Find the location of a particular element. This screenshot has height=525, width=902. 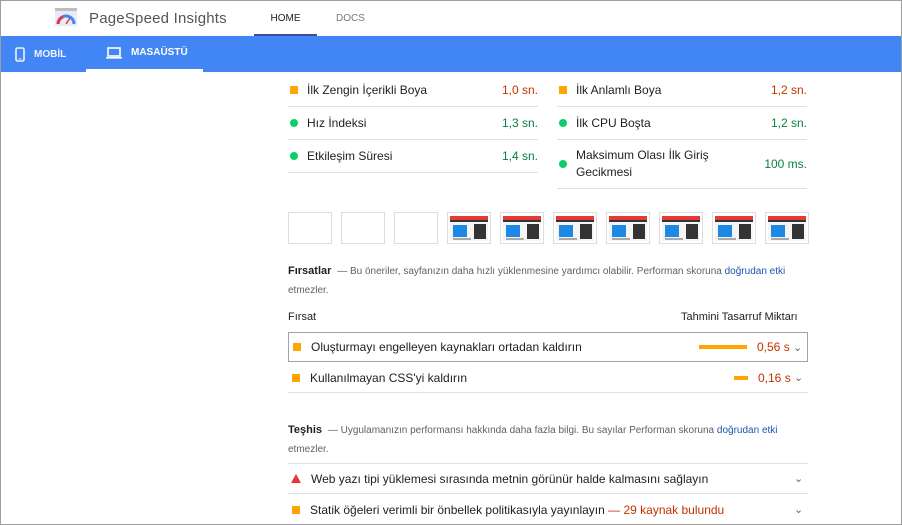

phone-icon is located at coordinates (20, 54).